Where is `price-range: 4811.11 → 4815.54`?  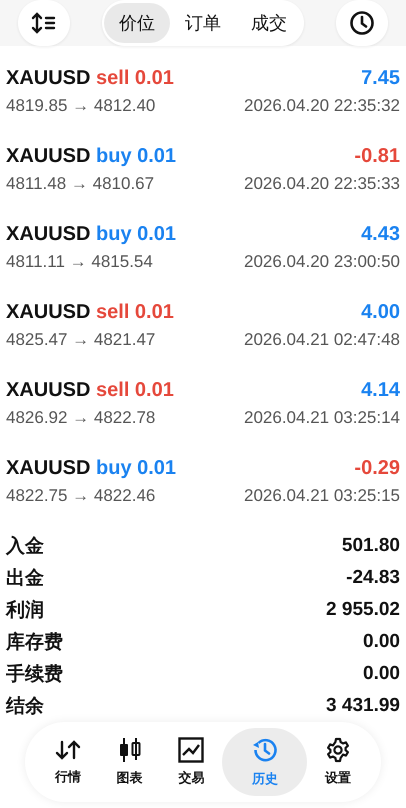 price-range: 4811.11 → 4815.54 is located at coordinates (79, 262).